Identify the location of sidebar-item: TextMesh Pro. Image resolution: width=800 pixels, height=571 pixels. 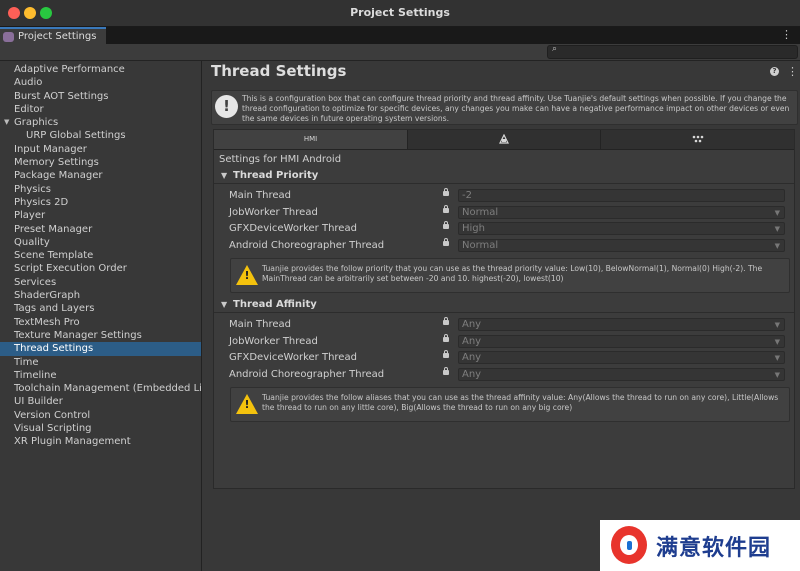
(100, 322).